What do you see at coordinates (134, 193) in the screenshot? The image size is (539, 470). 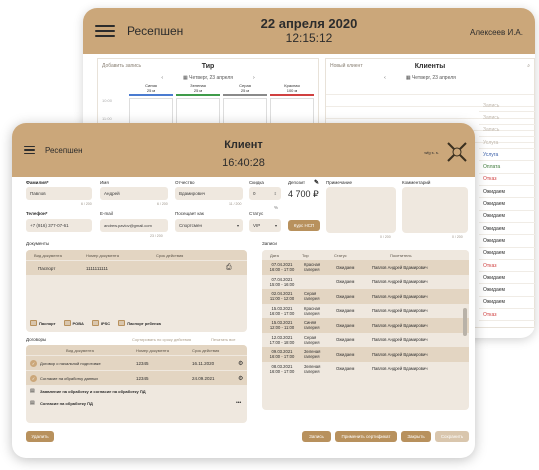 I see `name-field: Андрей` at bounding box center [134, 193].